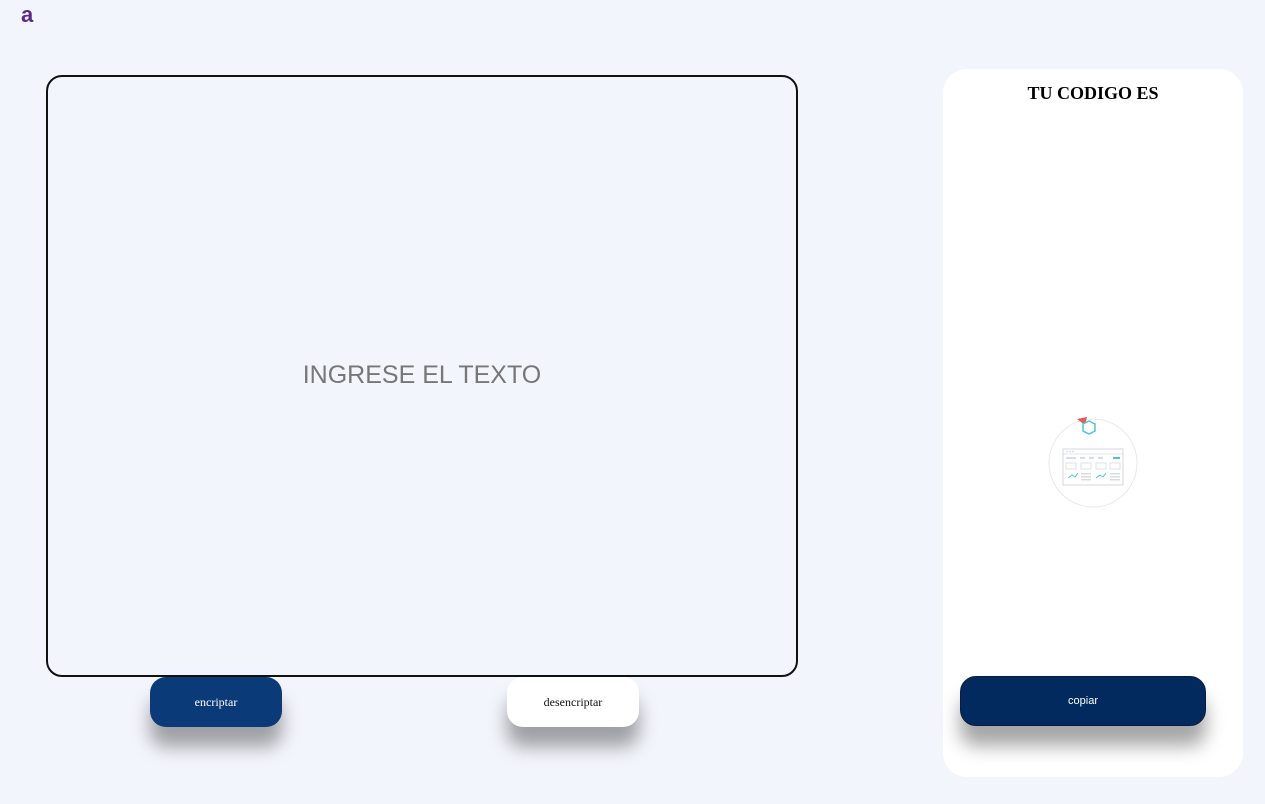 The image size is (1265, 804). I want to click on encrypt-button: encriptar, so click(216, 702).